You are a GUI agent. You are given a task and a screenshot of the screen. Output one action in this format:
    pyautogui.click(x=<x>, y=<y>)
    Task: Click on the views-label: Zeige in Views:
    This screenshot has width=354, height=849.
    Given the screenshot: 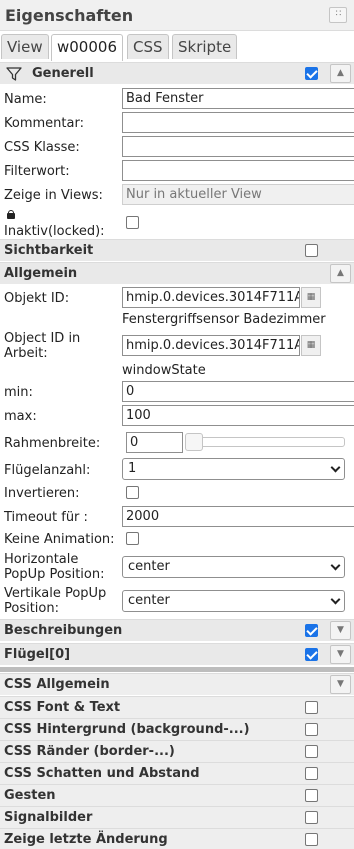 What is the action you would take?
    pyautogui.click(x=53, y=195)
    